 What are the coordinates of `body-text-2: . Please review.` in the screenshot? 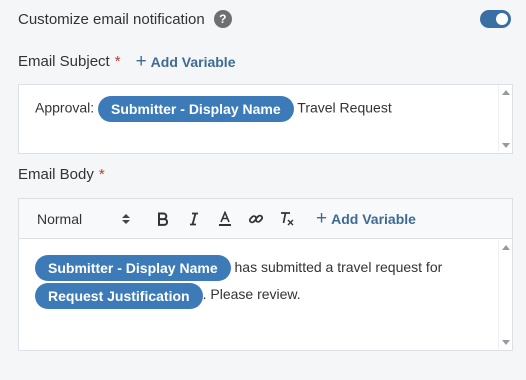 It's located at (251, 294).